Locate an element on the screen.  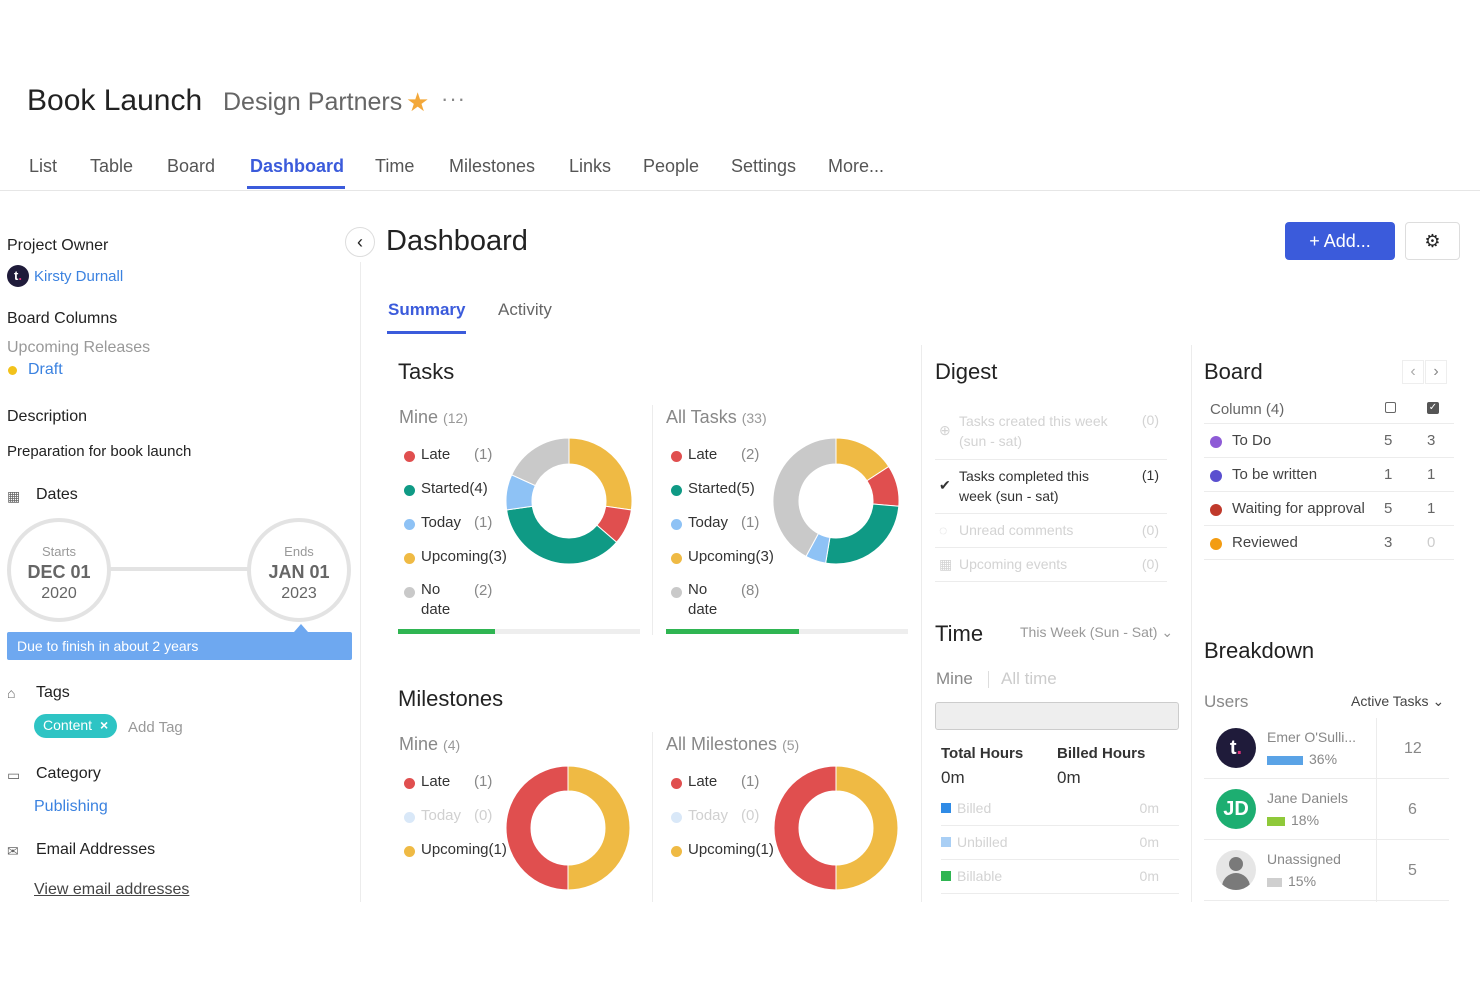
user-name: Unassigned is located at coordinates (1304, 859).